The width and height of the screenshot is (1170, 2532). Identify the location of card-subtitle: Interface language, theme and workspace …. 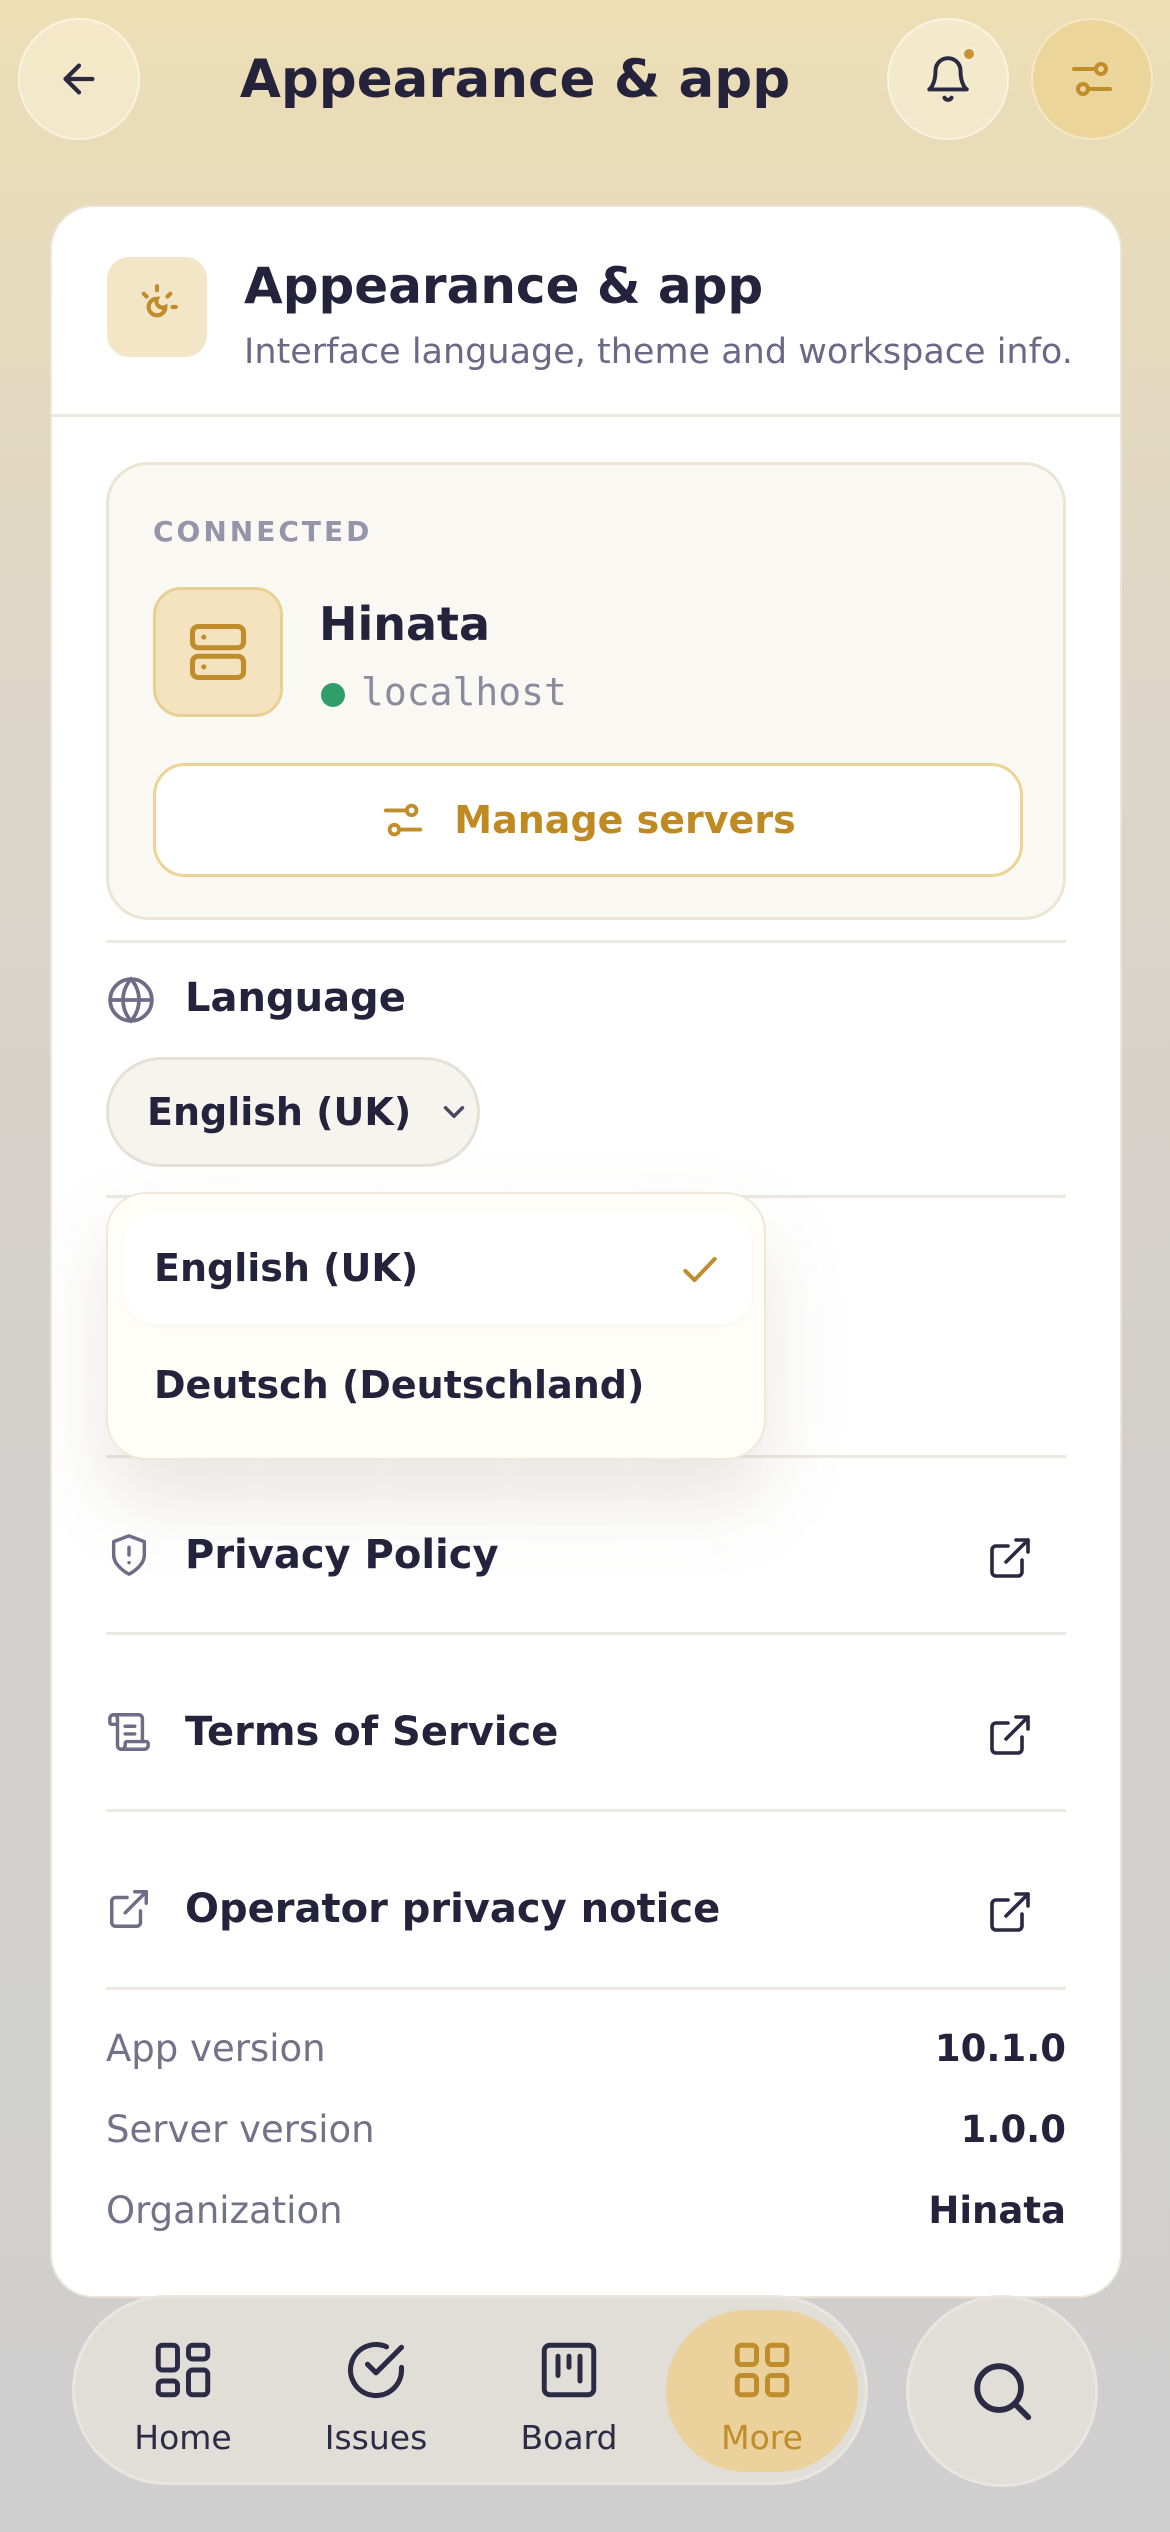
(658, 352).